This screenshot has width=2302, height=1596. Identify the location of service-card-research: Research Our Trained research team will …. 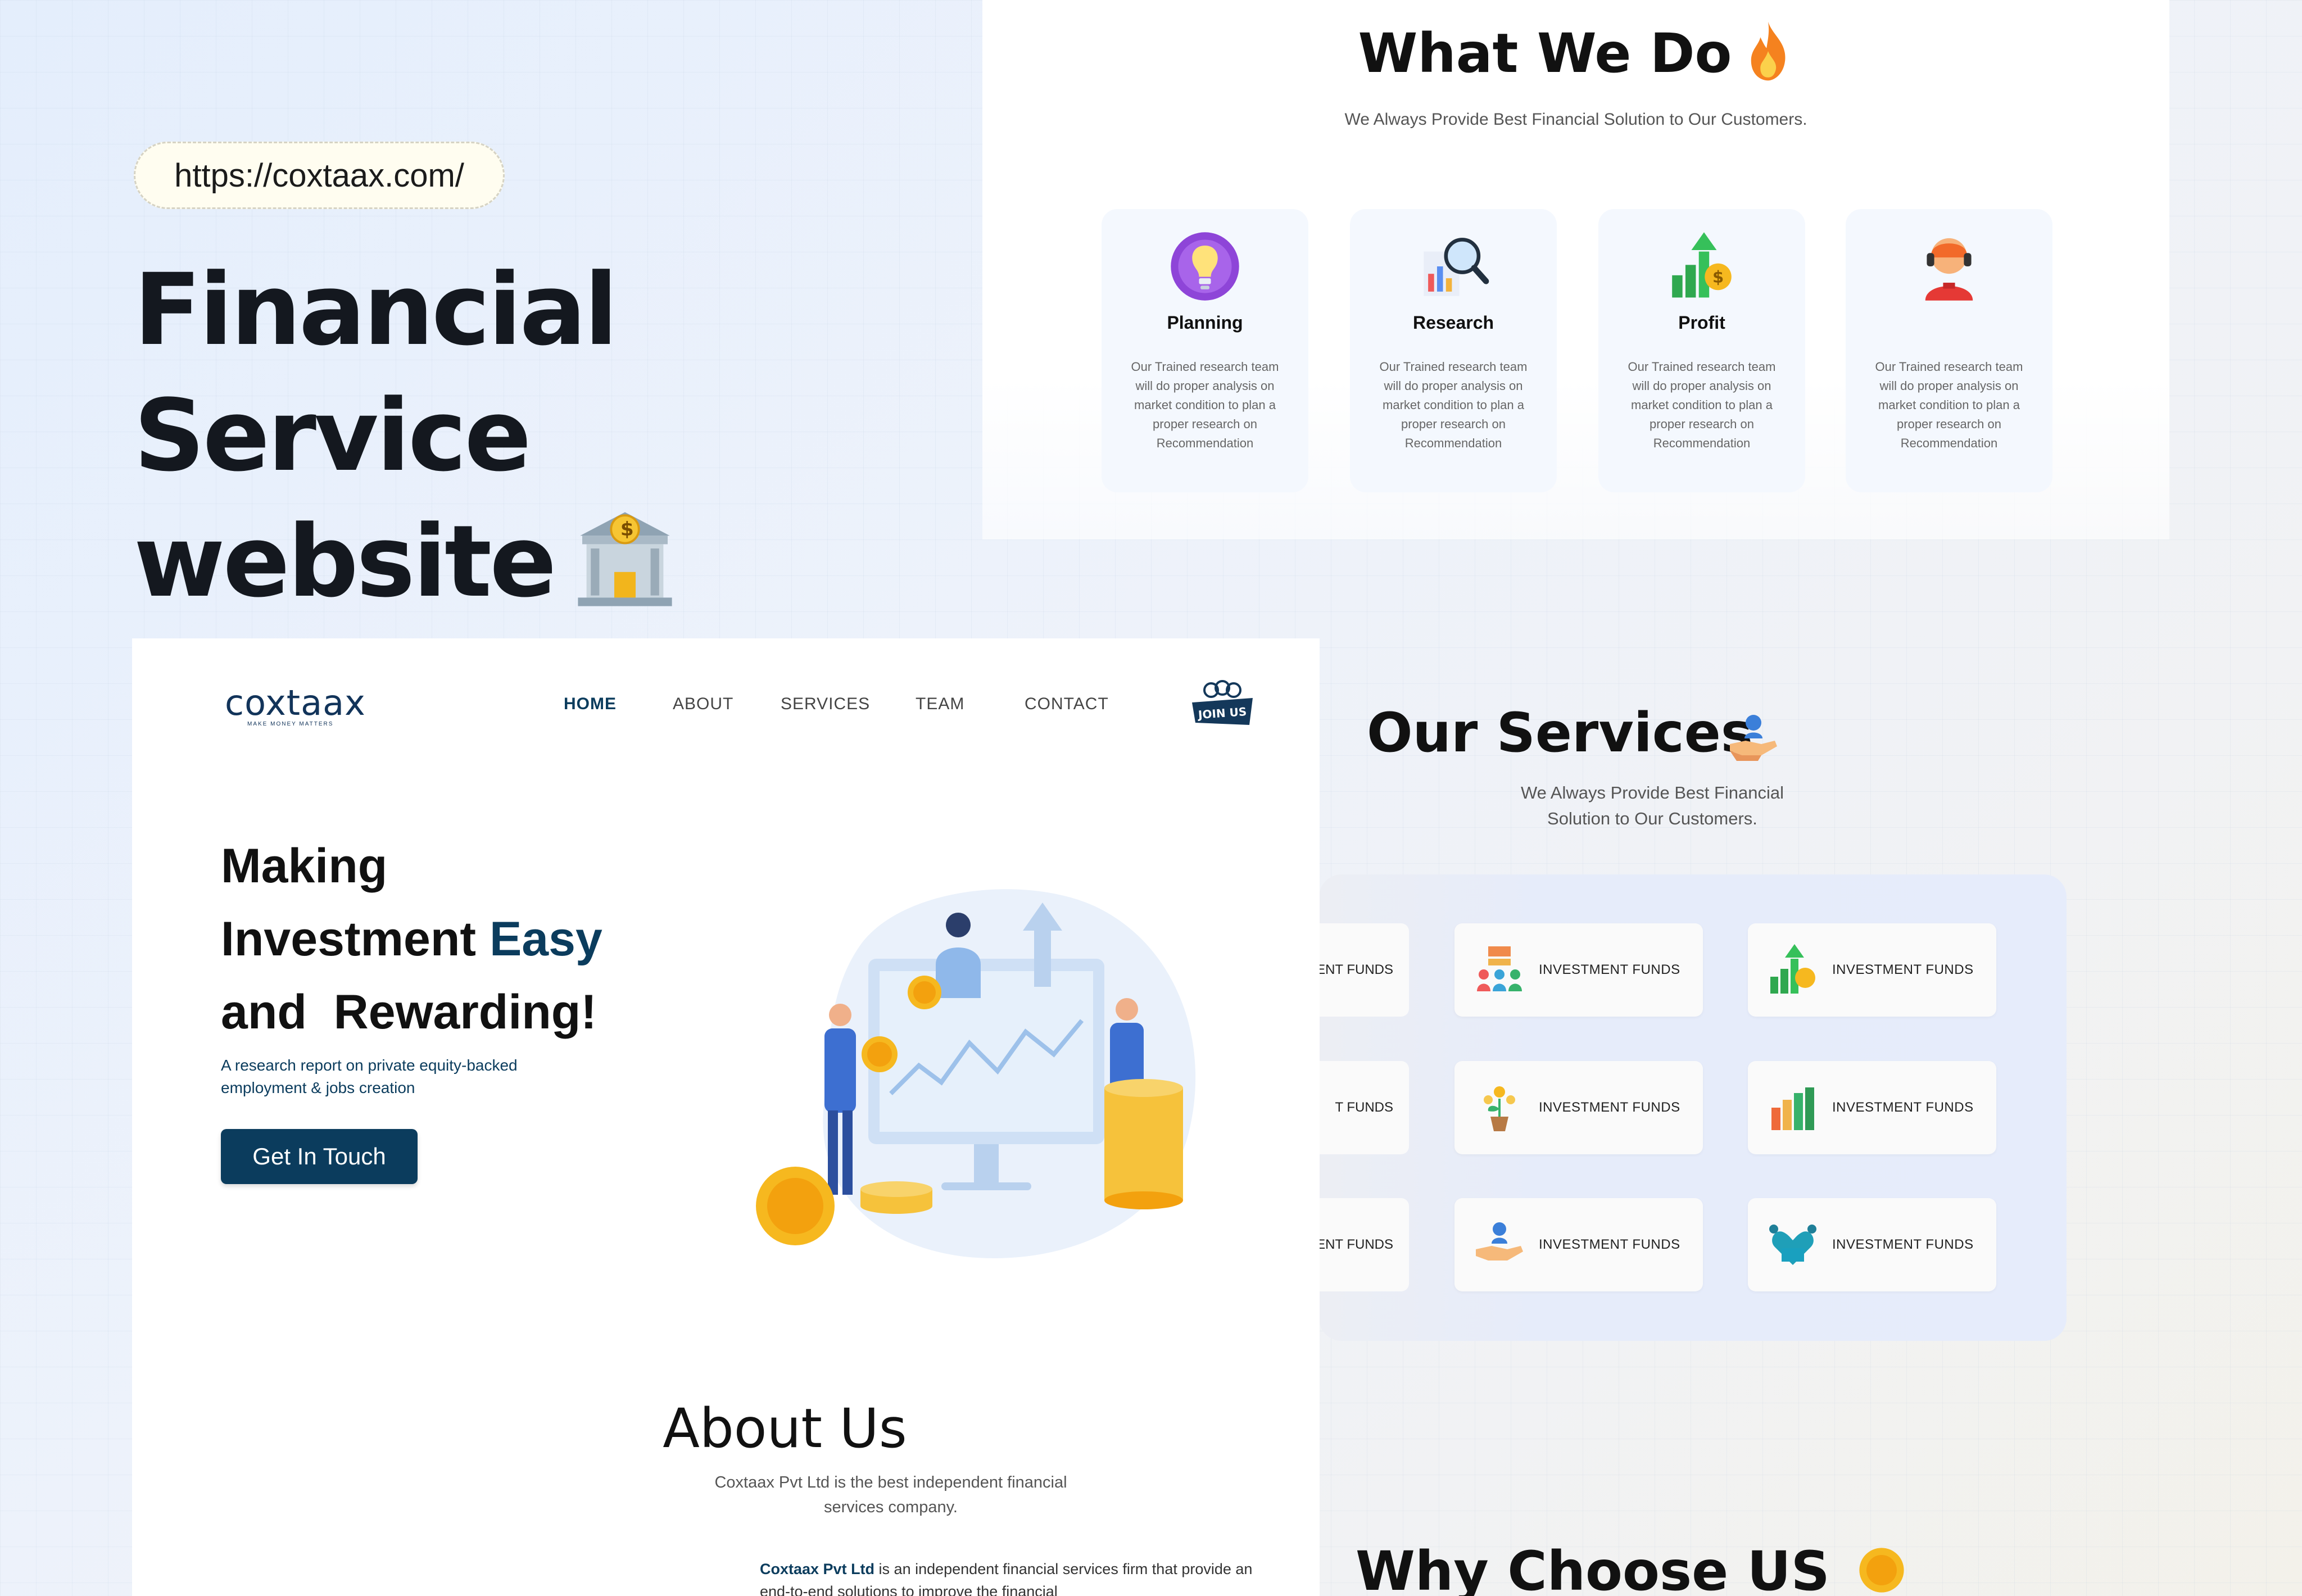
(1453, 350).